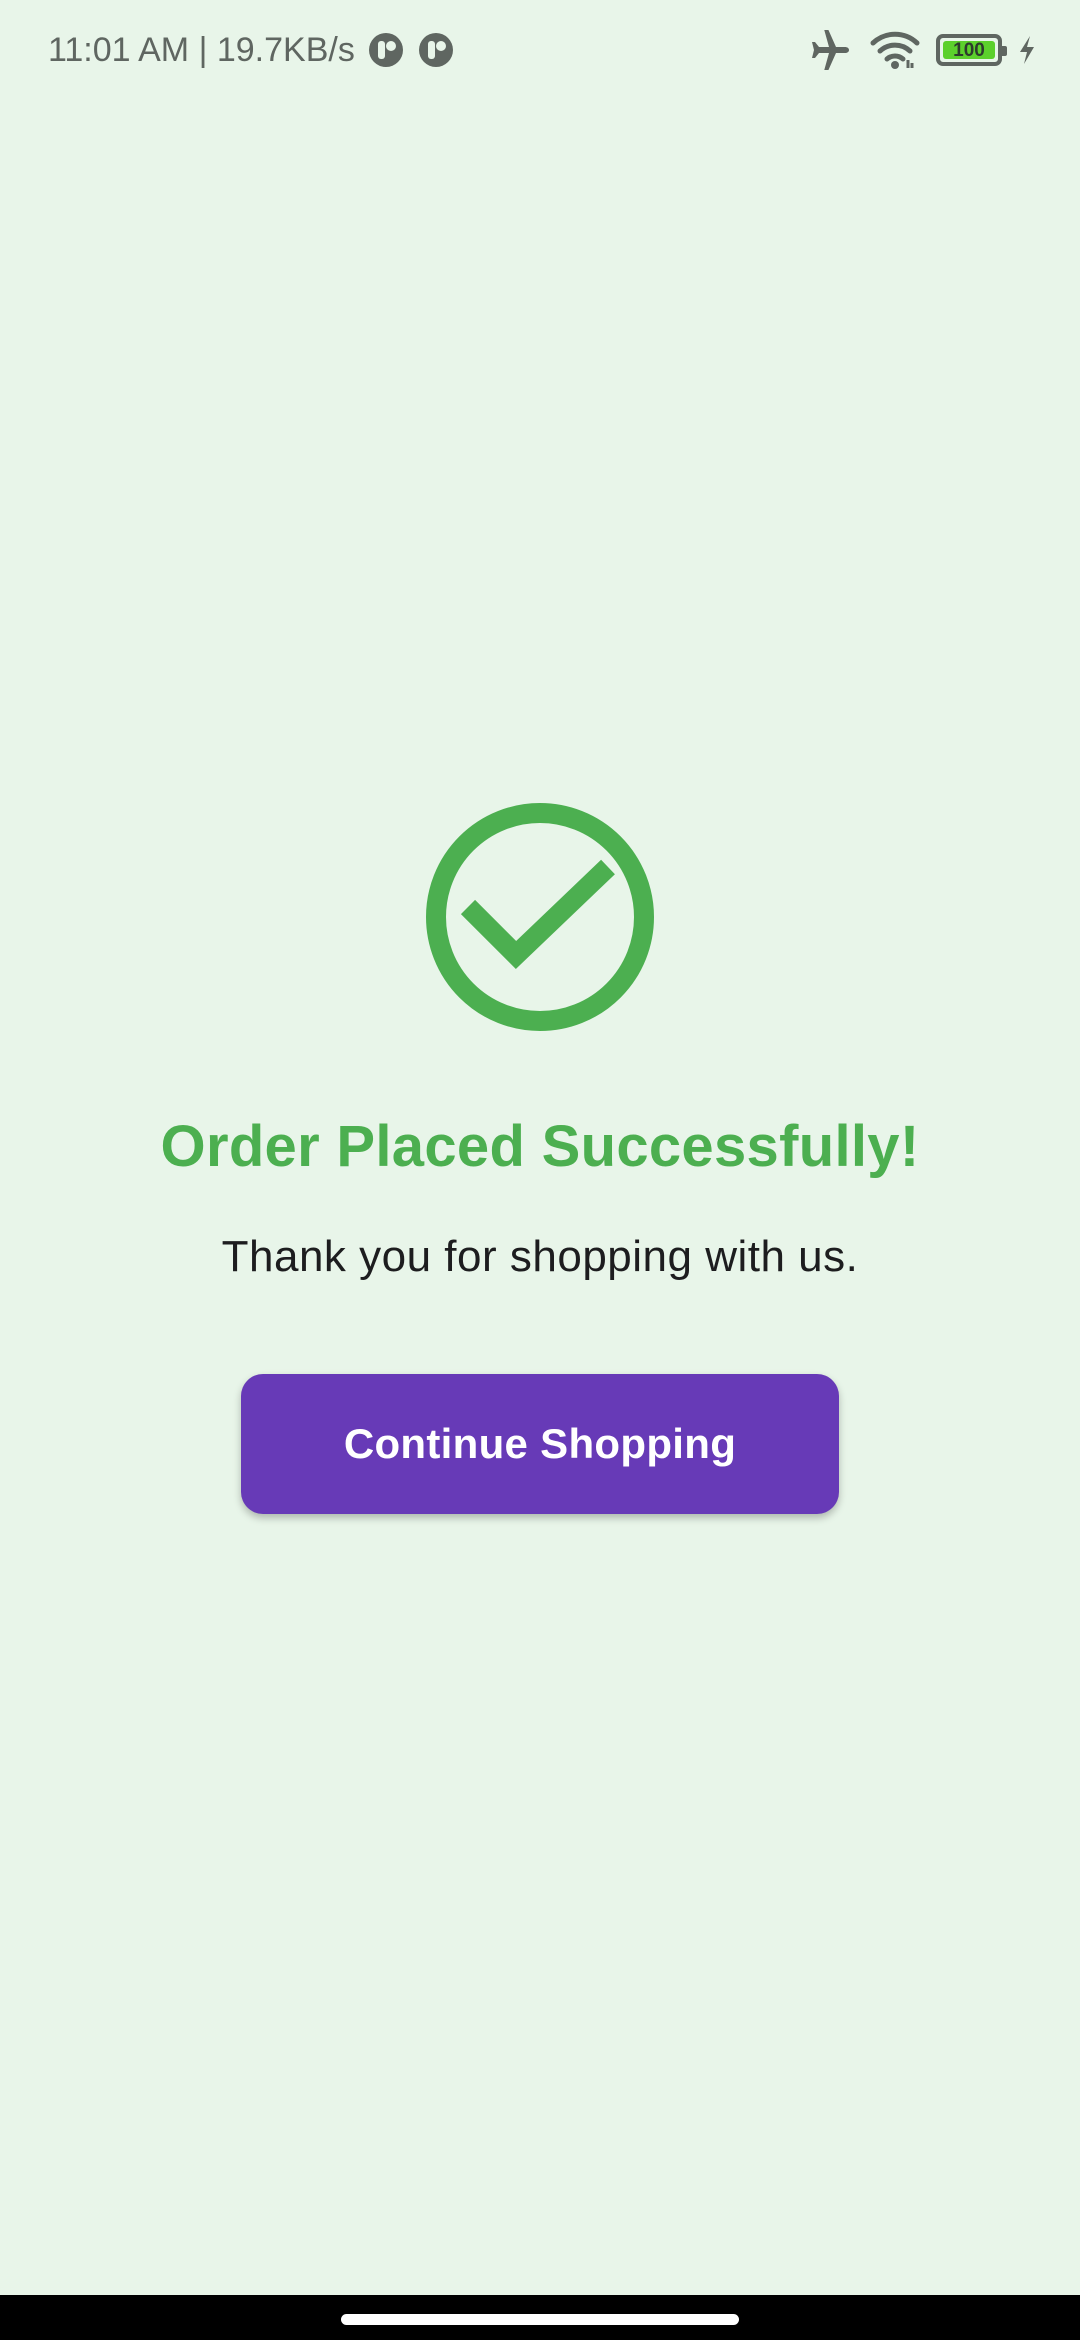 Image resolution: width=1080 pixels, height=2340 pixels. Describe the element at coordinates (1004, 51) in the screenshot. I see `battery-cap` at that location.